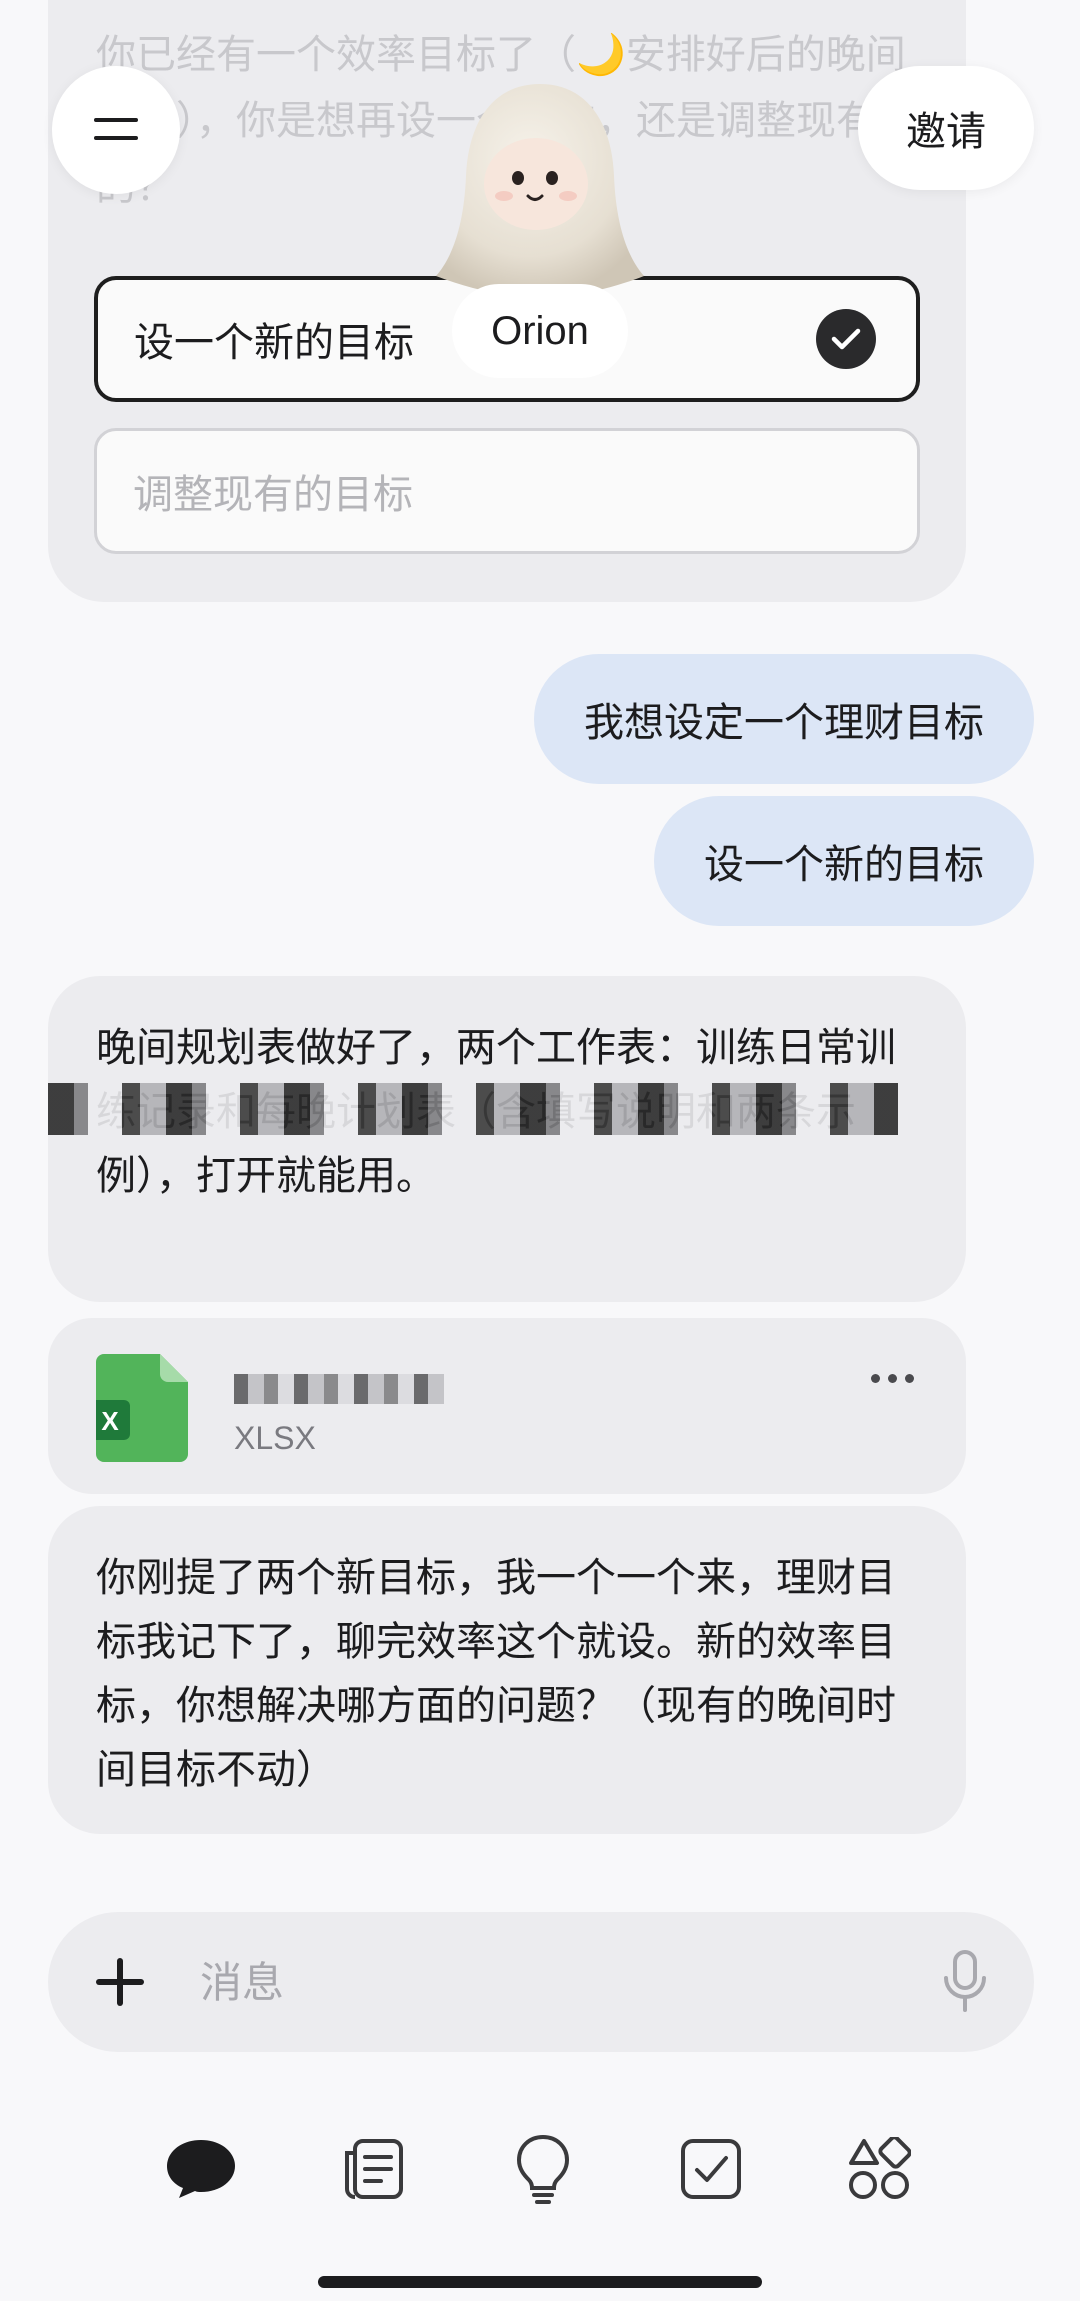  I want to click on option-adjust-goal-label: 调整现有的目标, so click(273, 495).